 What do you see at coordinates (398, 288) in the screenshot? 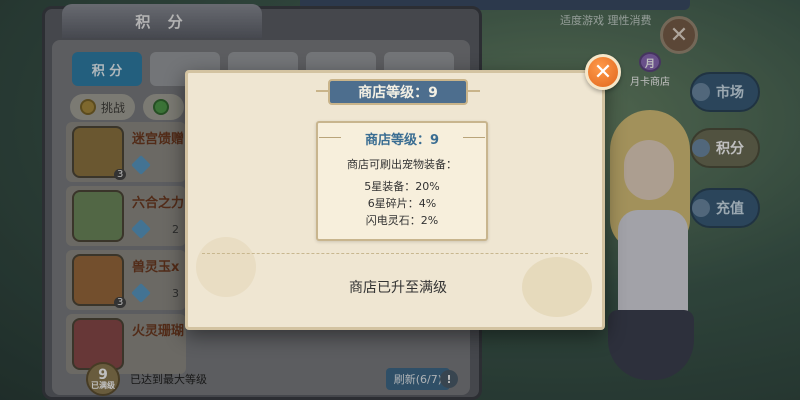
I see `max-level-message: 商店已升至满级` at bounding box center [398, 288].